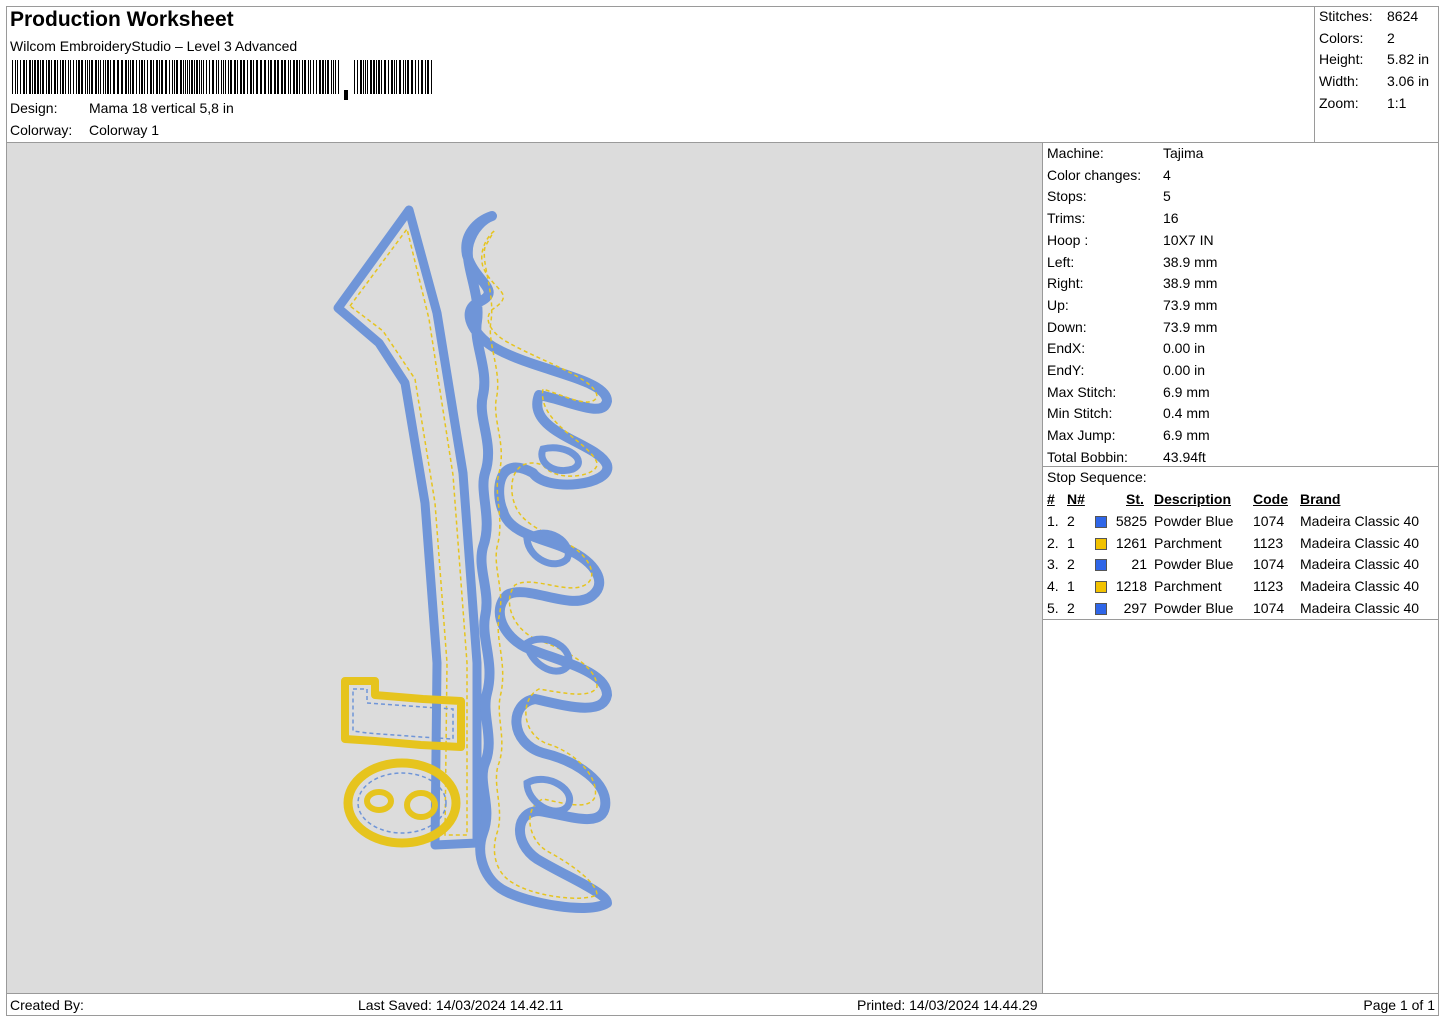 Image resolution: width=1445 pixels, height=1021 pixels. What do you see at coordinates (461, 1005) in the screenshot?
I see `last-saved: Last Saved: 14/03/2024 14.42.11` at bounding box center [461, 1005].